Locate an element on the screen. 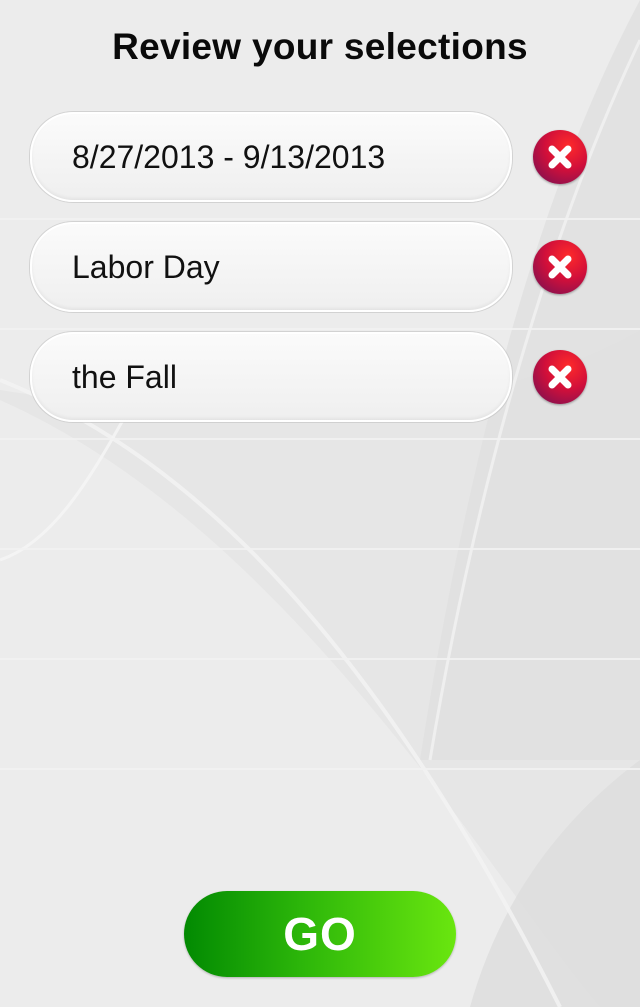 The width and height of the screenshot is (640, 1007). selection-pill: 8/27/2013 - 9/13/2013 is located at coordinates (271, 157).